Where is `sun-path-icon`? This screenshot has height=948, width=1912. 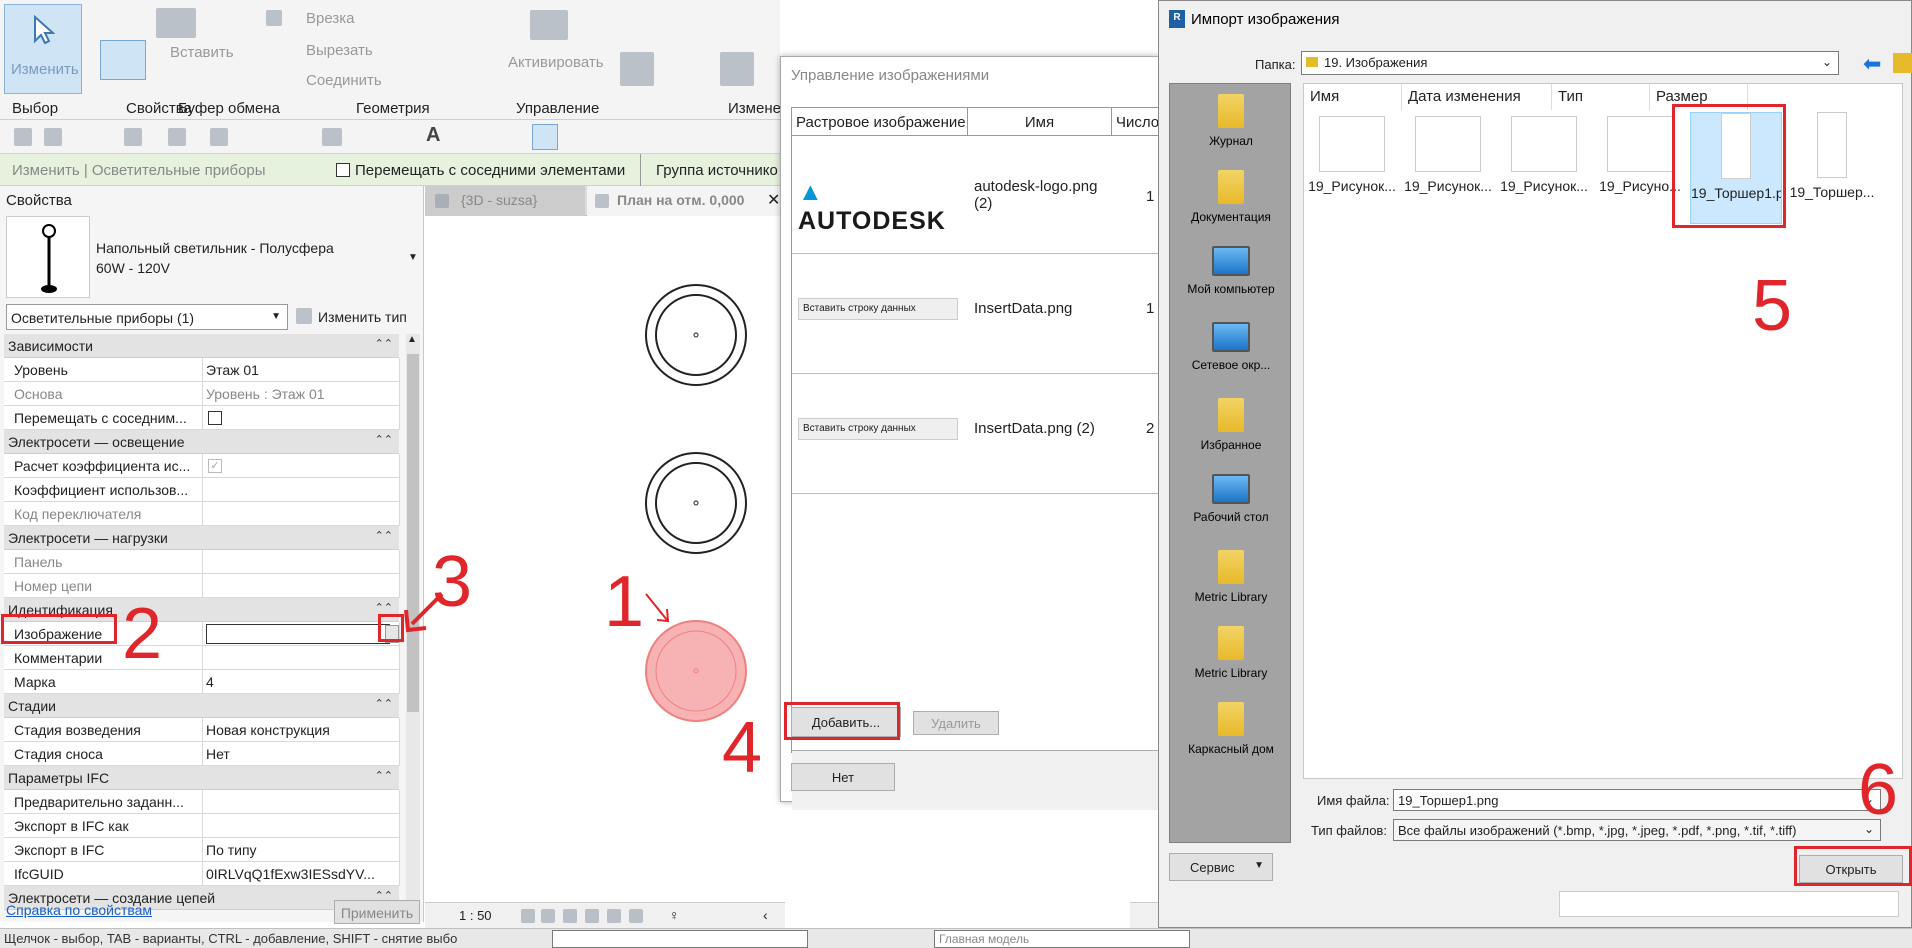 sun-path-icon is located at coordinates (570, 916).